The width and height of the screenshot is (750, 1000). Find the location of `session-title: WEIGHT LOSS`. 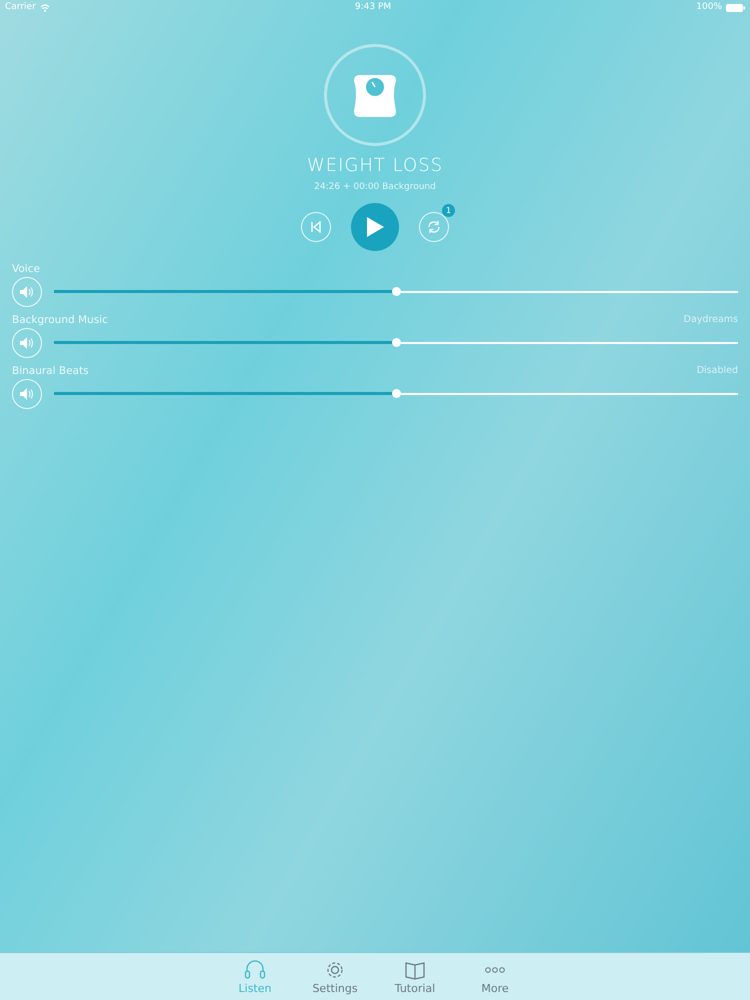

session-title: WEIGHT LOSS is located at coordinates (375, 166).